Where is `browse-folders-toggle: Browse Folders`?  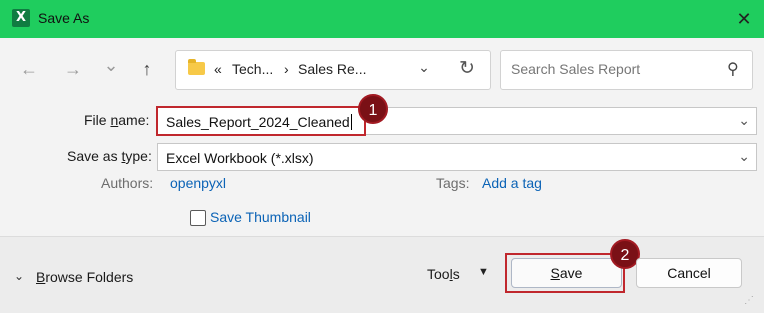
browse-folders-toggle: Browse Folders is located at coordinates (84, 277).